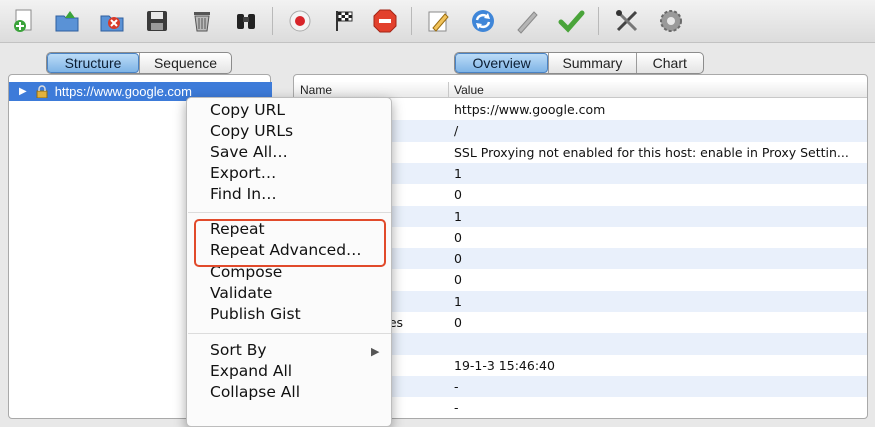  What do you see at coordinates (290, 243) in the screenshot?
I see `highlight-box` at bounding box center [290, 243].